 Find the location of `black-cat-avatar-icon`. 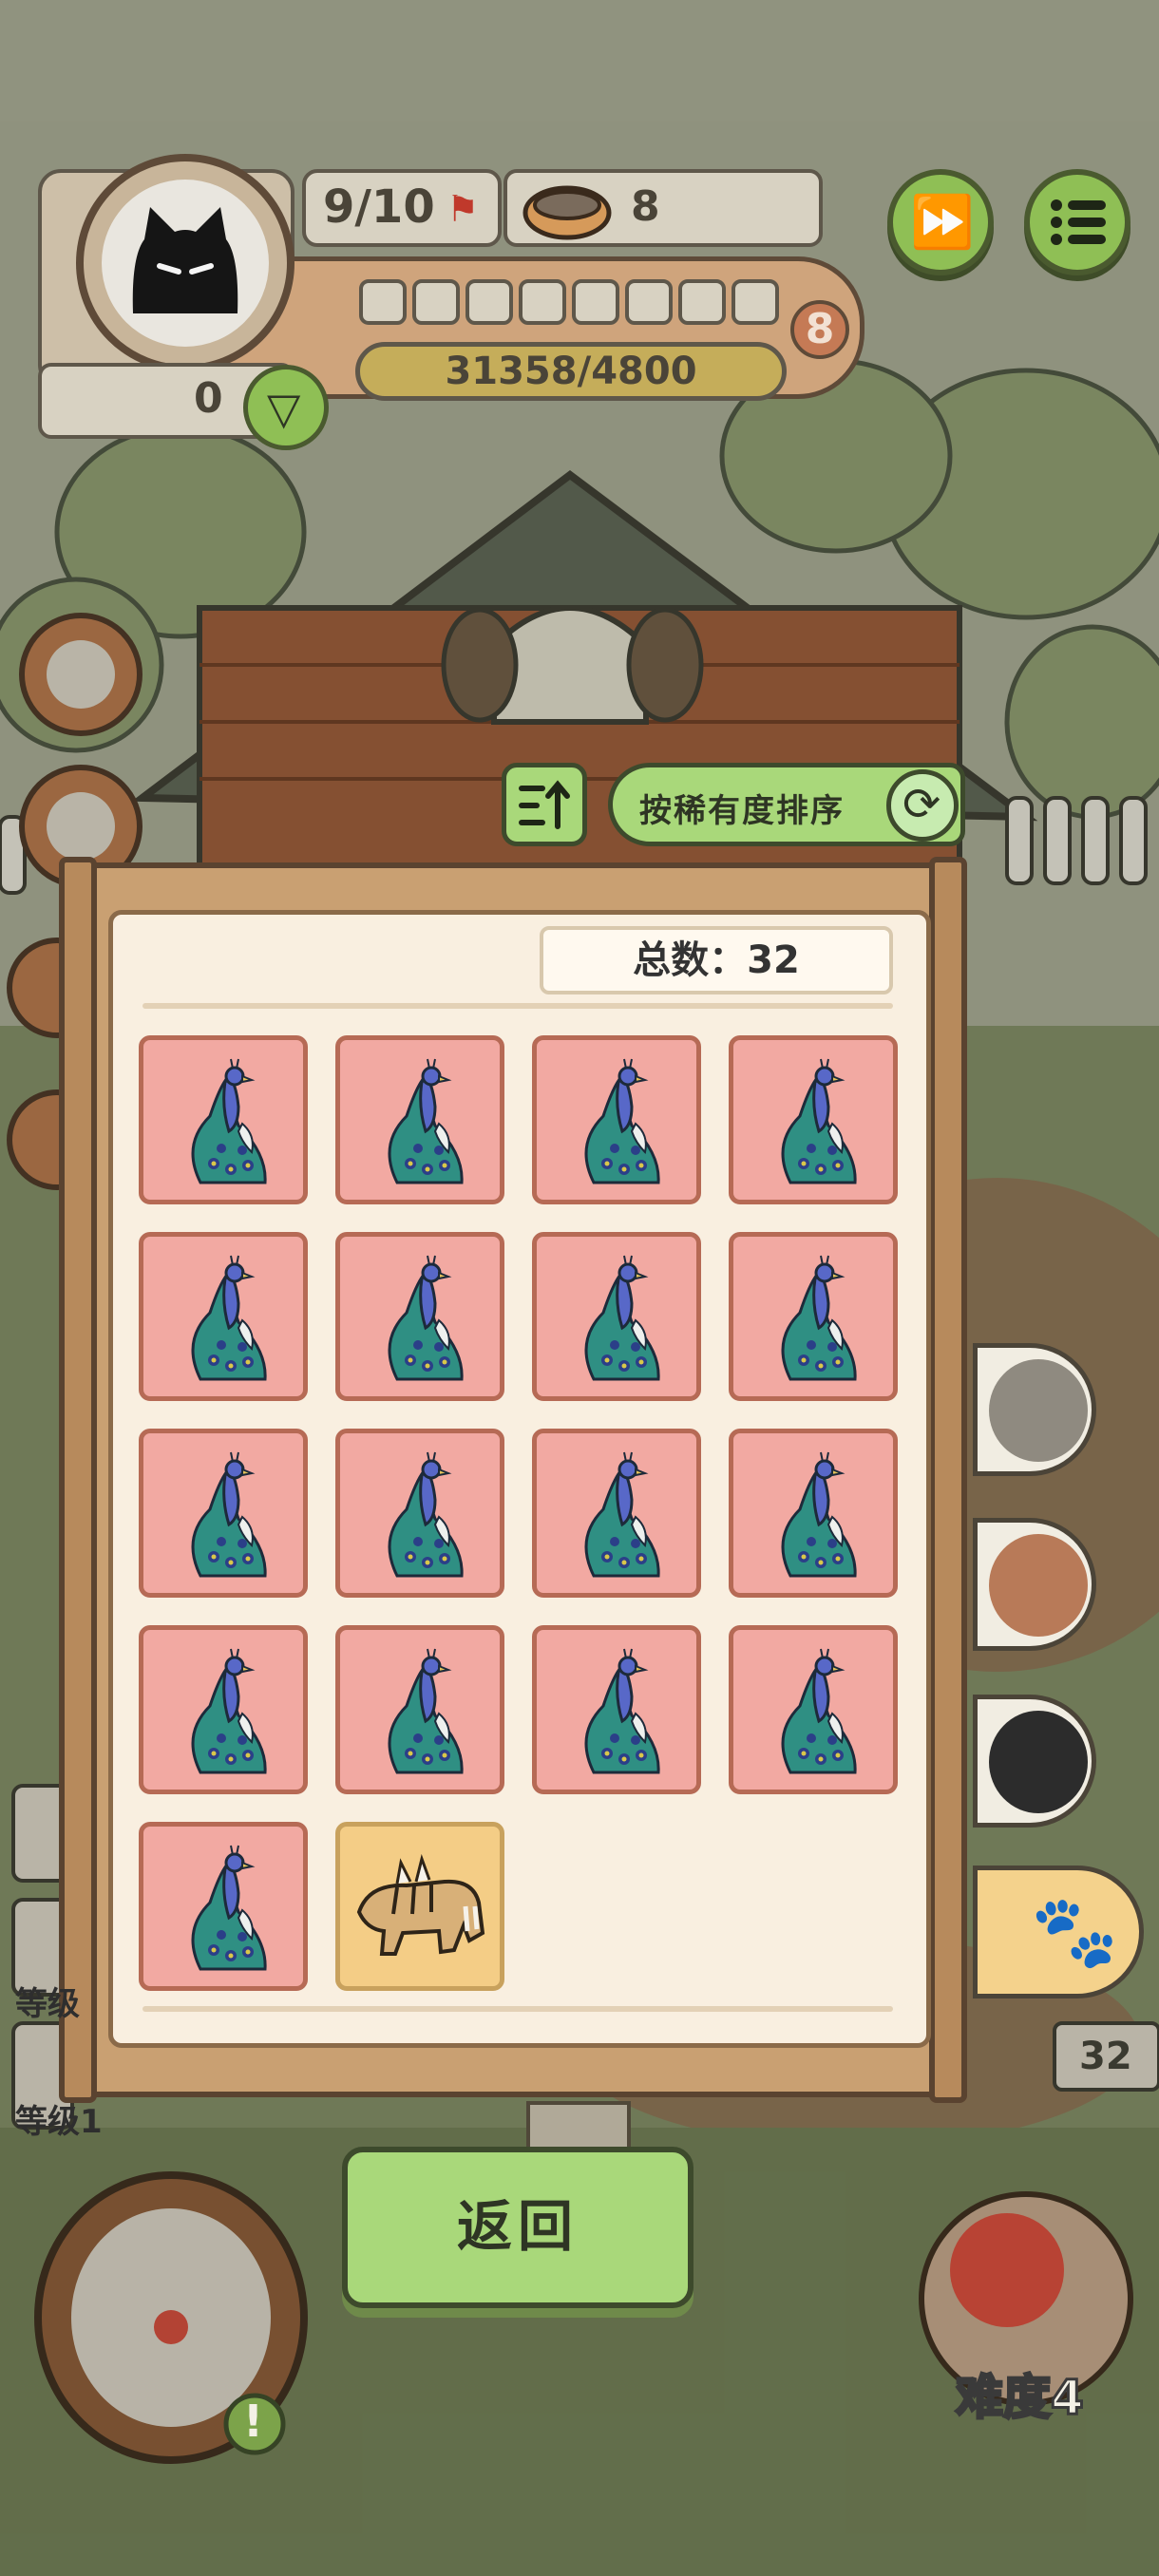

black-cat-avatar-icon is located at coordinates (185, 263).